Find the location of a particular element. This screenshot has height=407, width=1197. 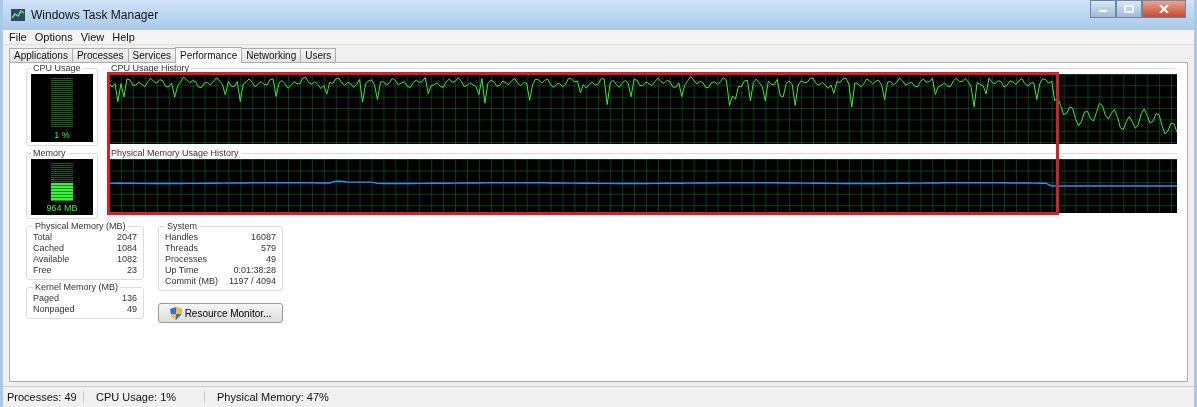

tab: Networking is located at coordinates (271, 55).